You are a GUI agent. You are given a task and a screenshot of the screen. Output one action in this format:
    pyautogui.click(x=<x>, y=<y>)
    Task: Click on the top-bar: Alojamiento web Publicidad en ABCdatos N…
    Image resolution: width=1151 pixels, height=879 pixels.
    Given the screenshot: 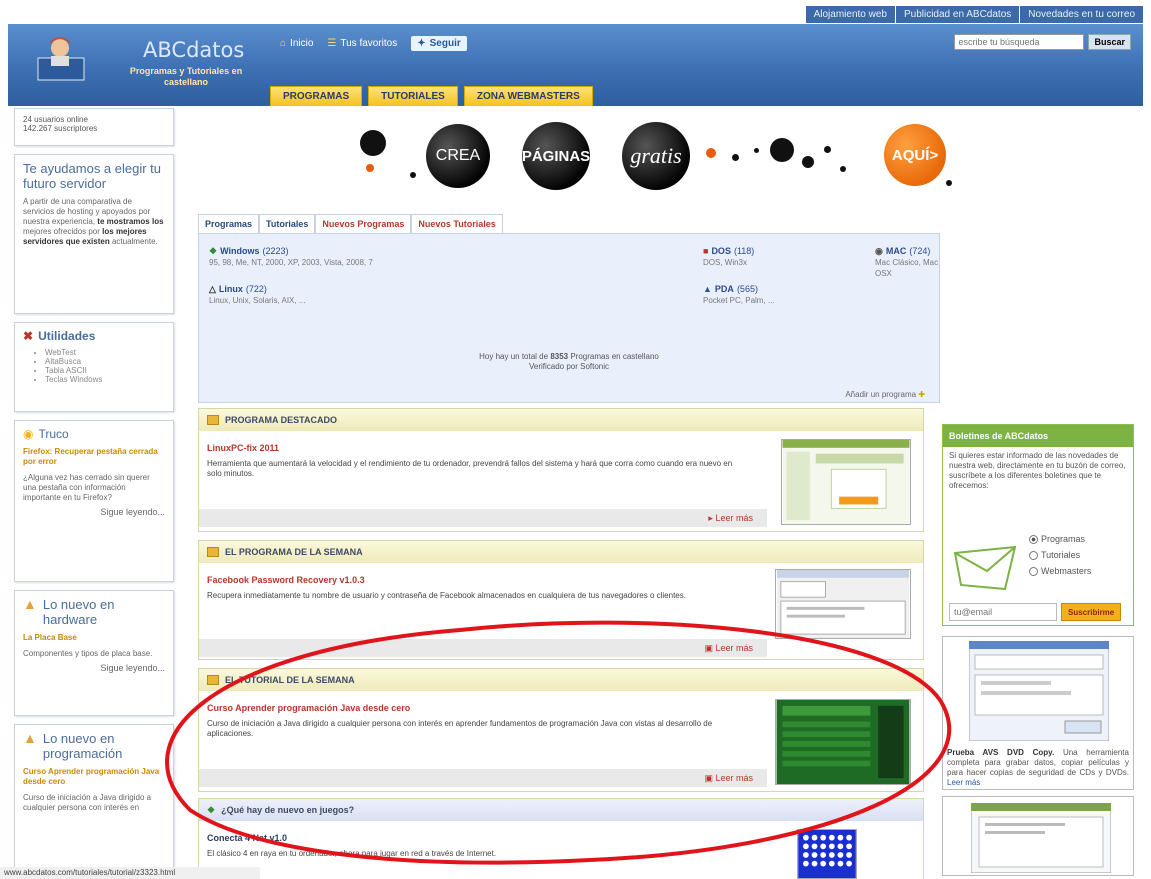 What is the action you would take?
    pyautogui.click(x=575, y=12)
    